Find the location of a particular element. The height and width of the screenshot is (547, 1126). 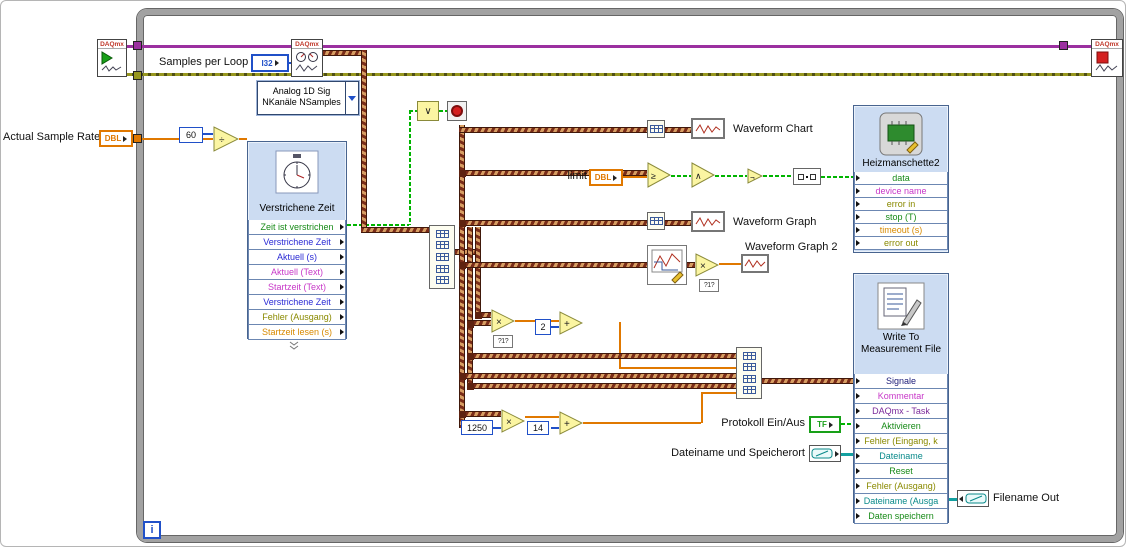

greater-equal-symbol: ≥ is located at coordinates (653, 176).